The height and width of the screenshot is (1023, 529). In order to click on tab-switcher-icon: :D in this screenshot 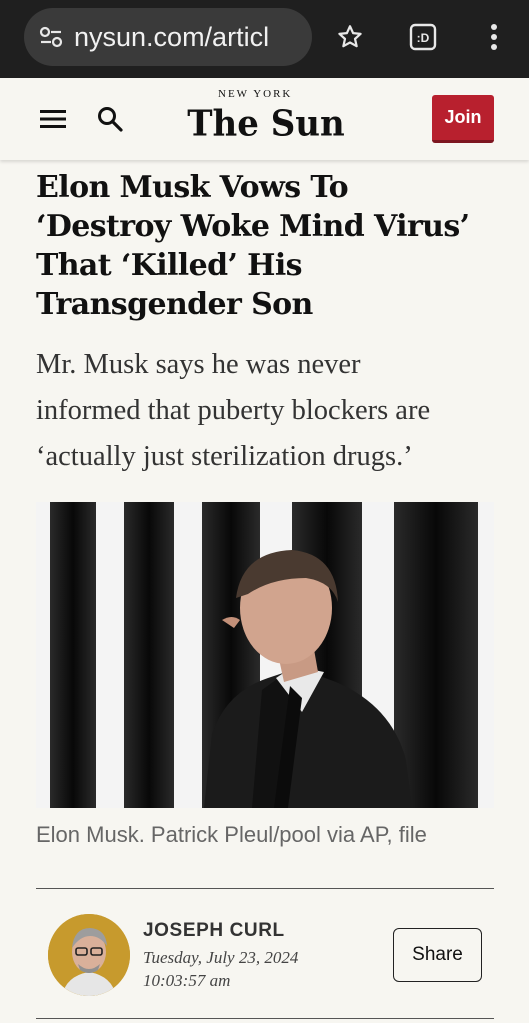, I will do `click(423, 37)`.